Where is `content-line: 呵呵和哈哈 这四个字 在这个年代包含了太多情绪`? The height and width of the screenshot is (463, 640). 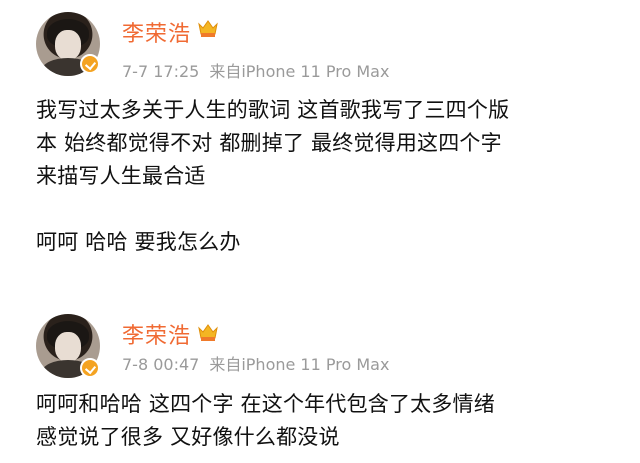
content-line: 呵呵和哈哈 这四个字 在这个年代包含了太多情绪 is located at coordinates (265, 404).